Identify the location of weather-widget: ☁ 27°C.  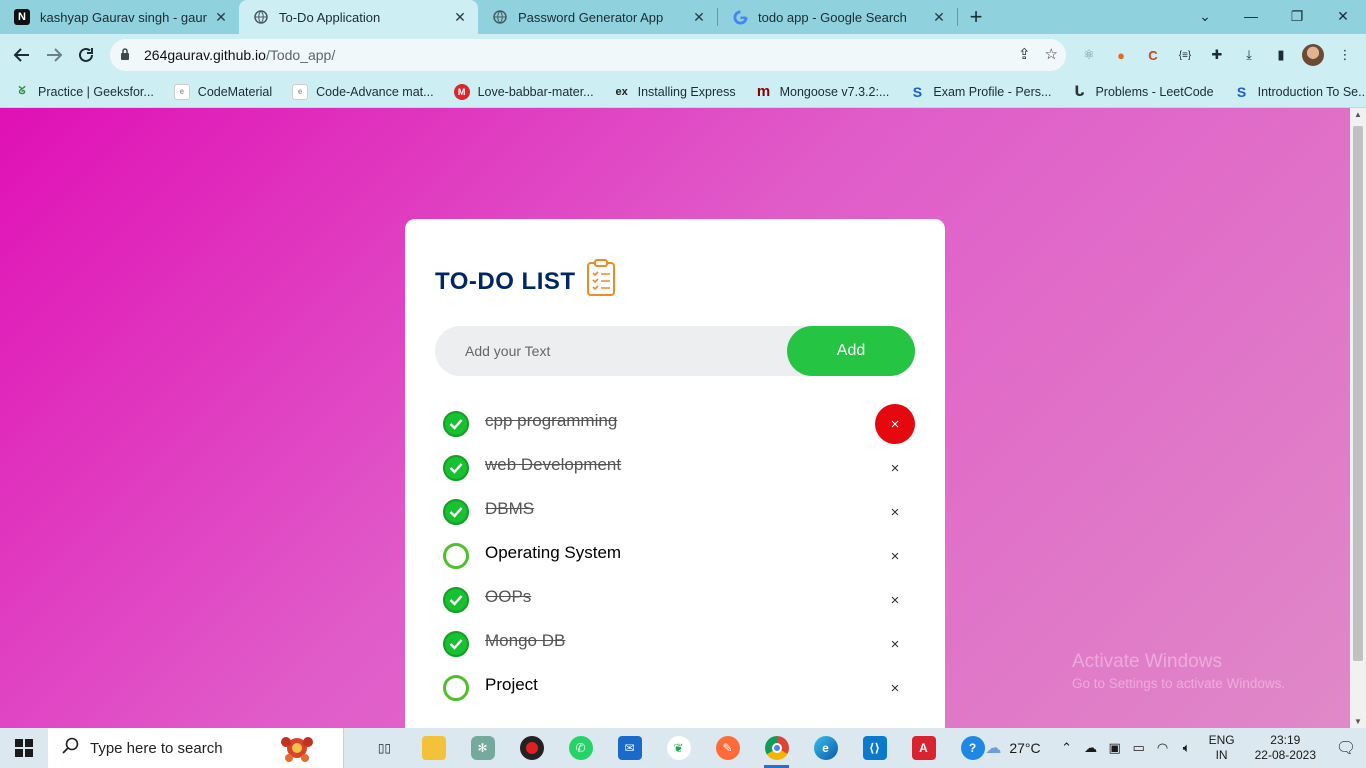
(1012, 748).